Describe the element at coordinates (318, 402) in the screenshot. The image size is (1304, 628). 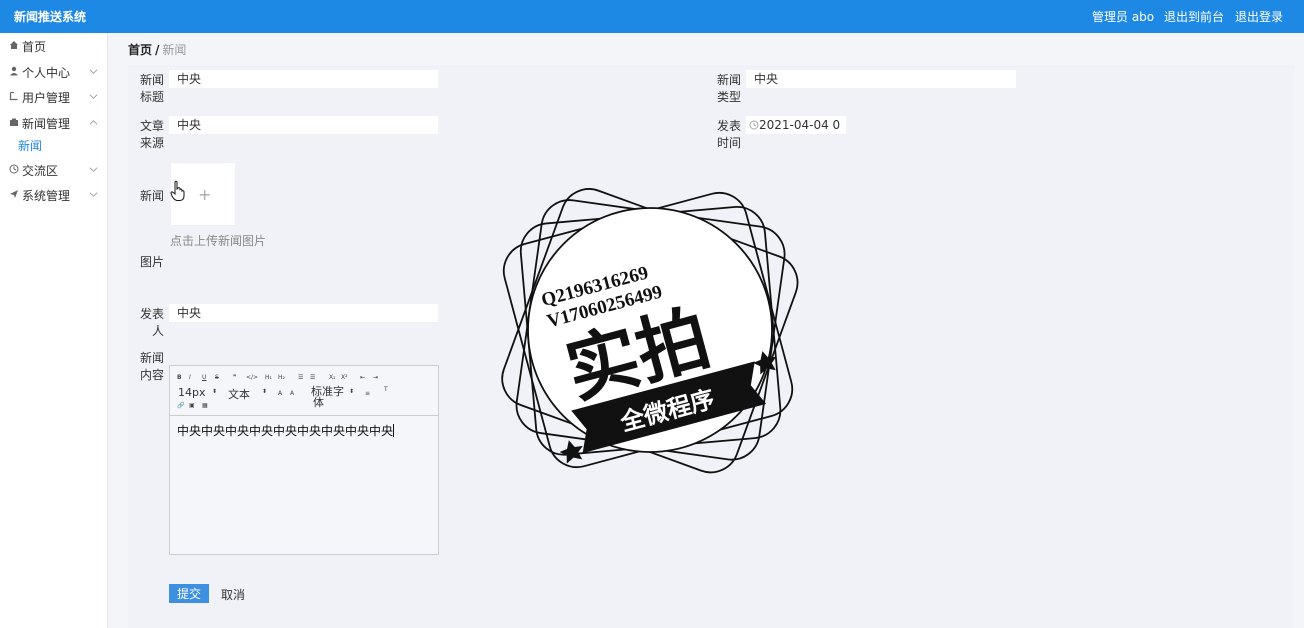
I see `font-family-select-line2: 体` at that location.